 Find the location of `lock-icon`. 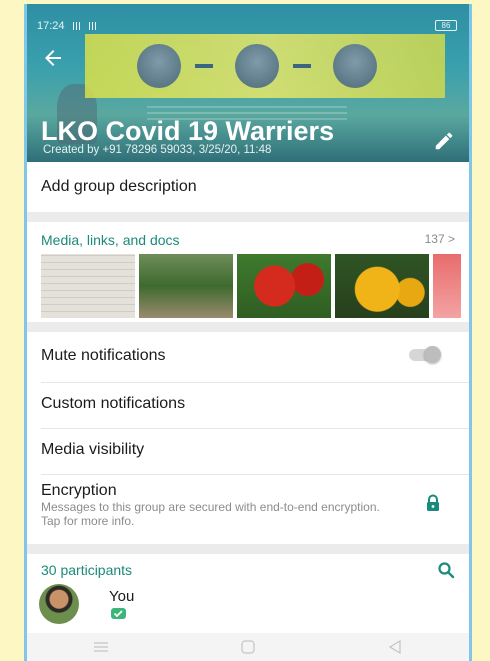

lock-icon is located at coordinates (433, 502).